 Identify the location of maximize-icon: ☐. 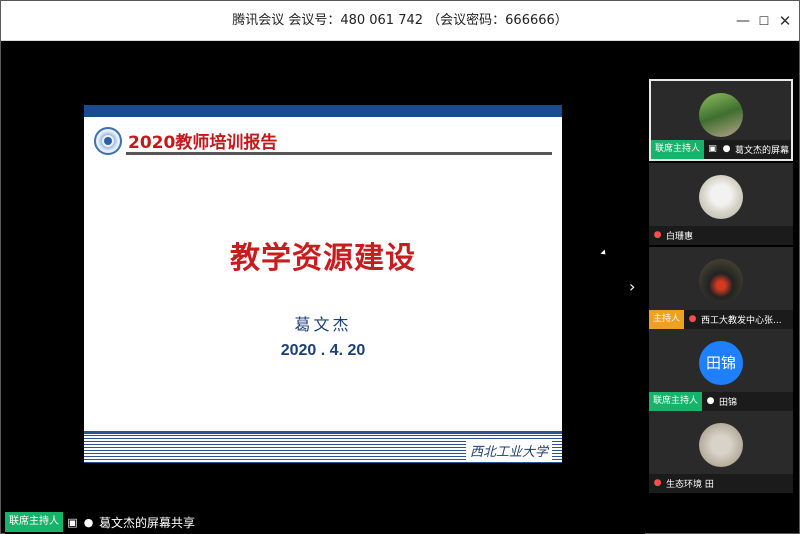
(764, 21).